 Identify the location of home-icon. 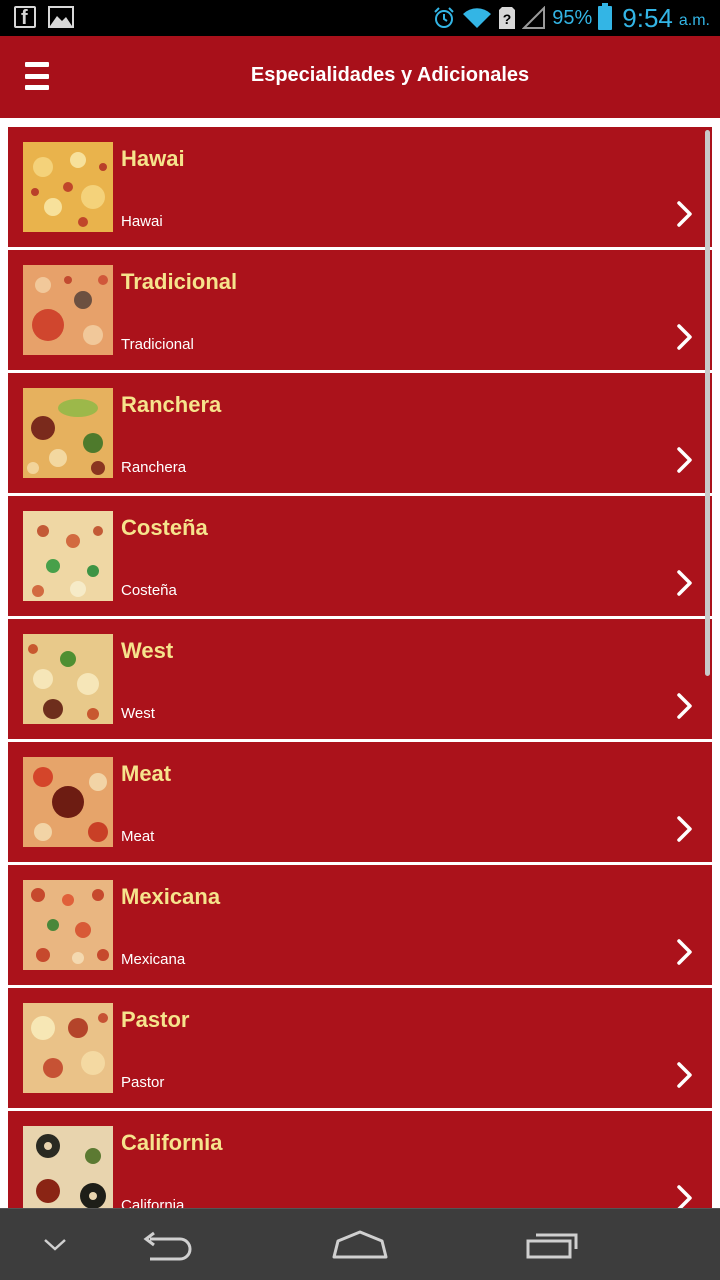
(360, 1245).